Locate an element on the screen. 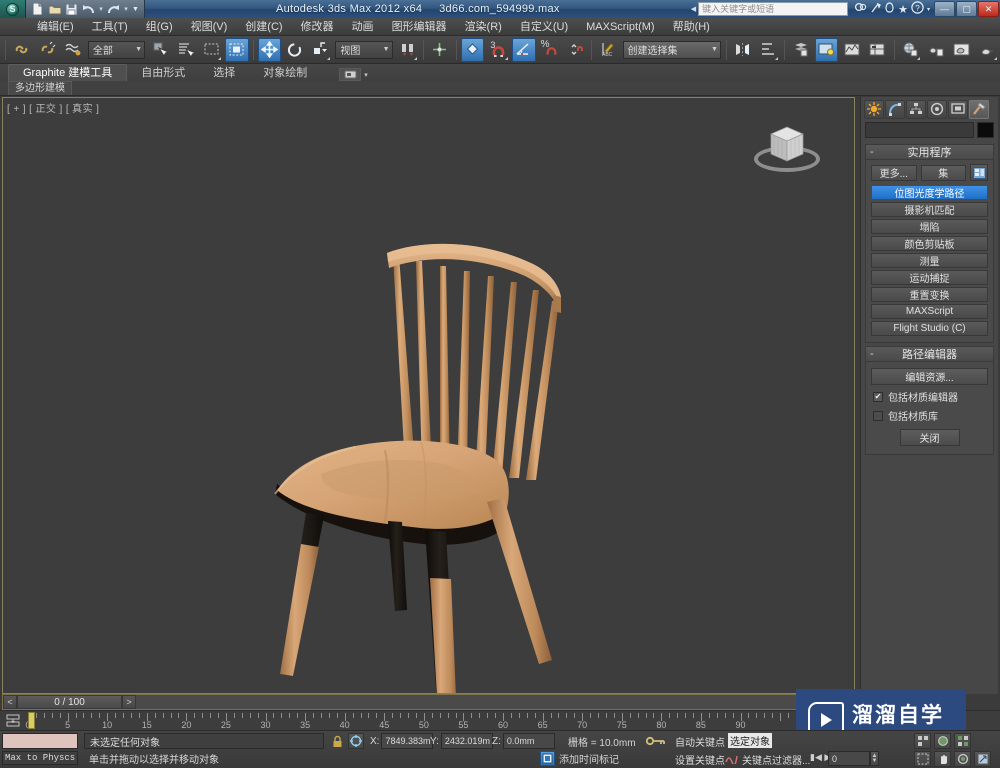  coordinate-z: Z: 0.0mm is located at coordinates (523, 741).